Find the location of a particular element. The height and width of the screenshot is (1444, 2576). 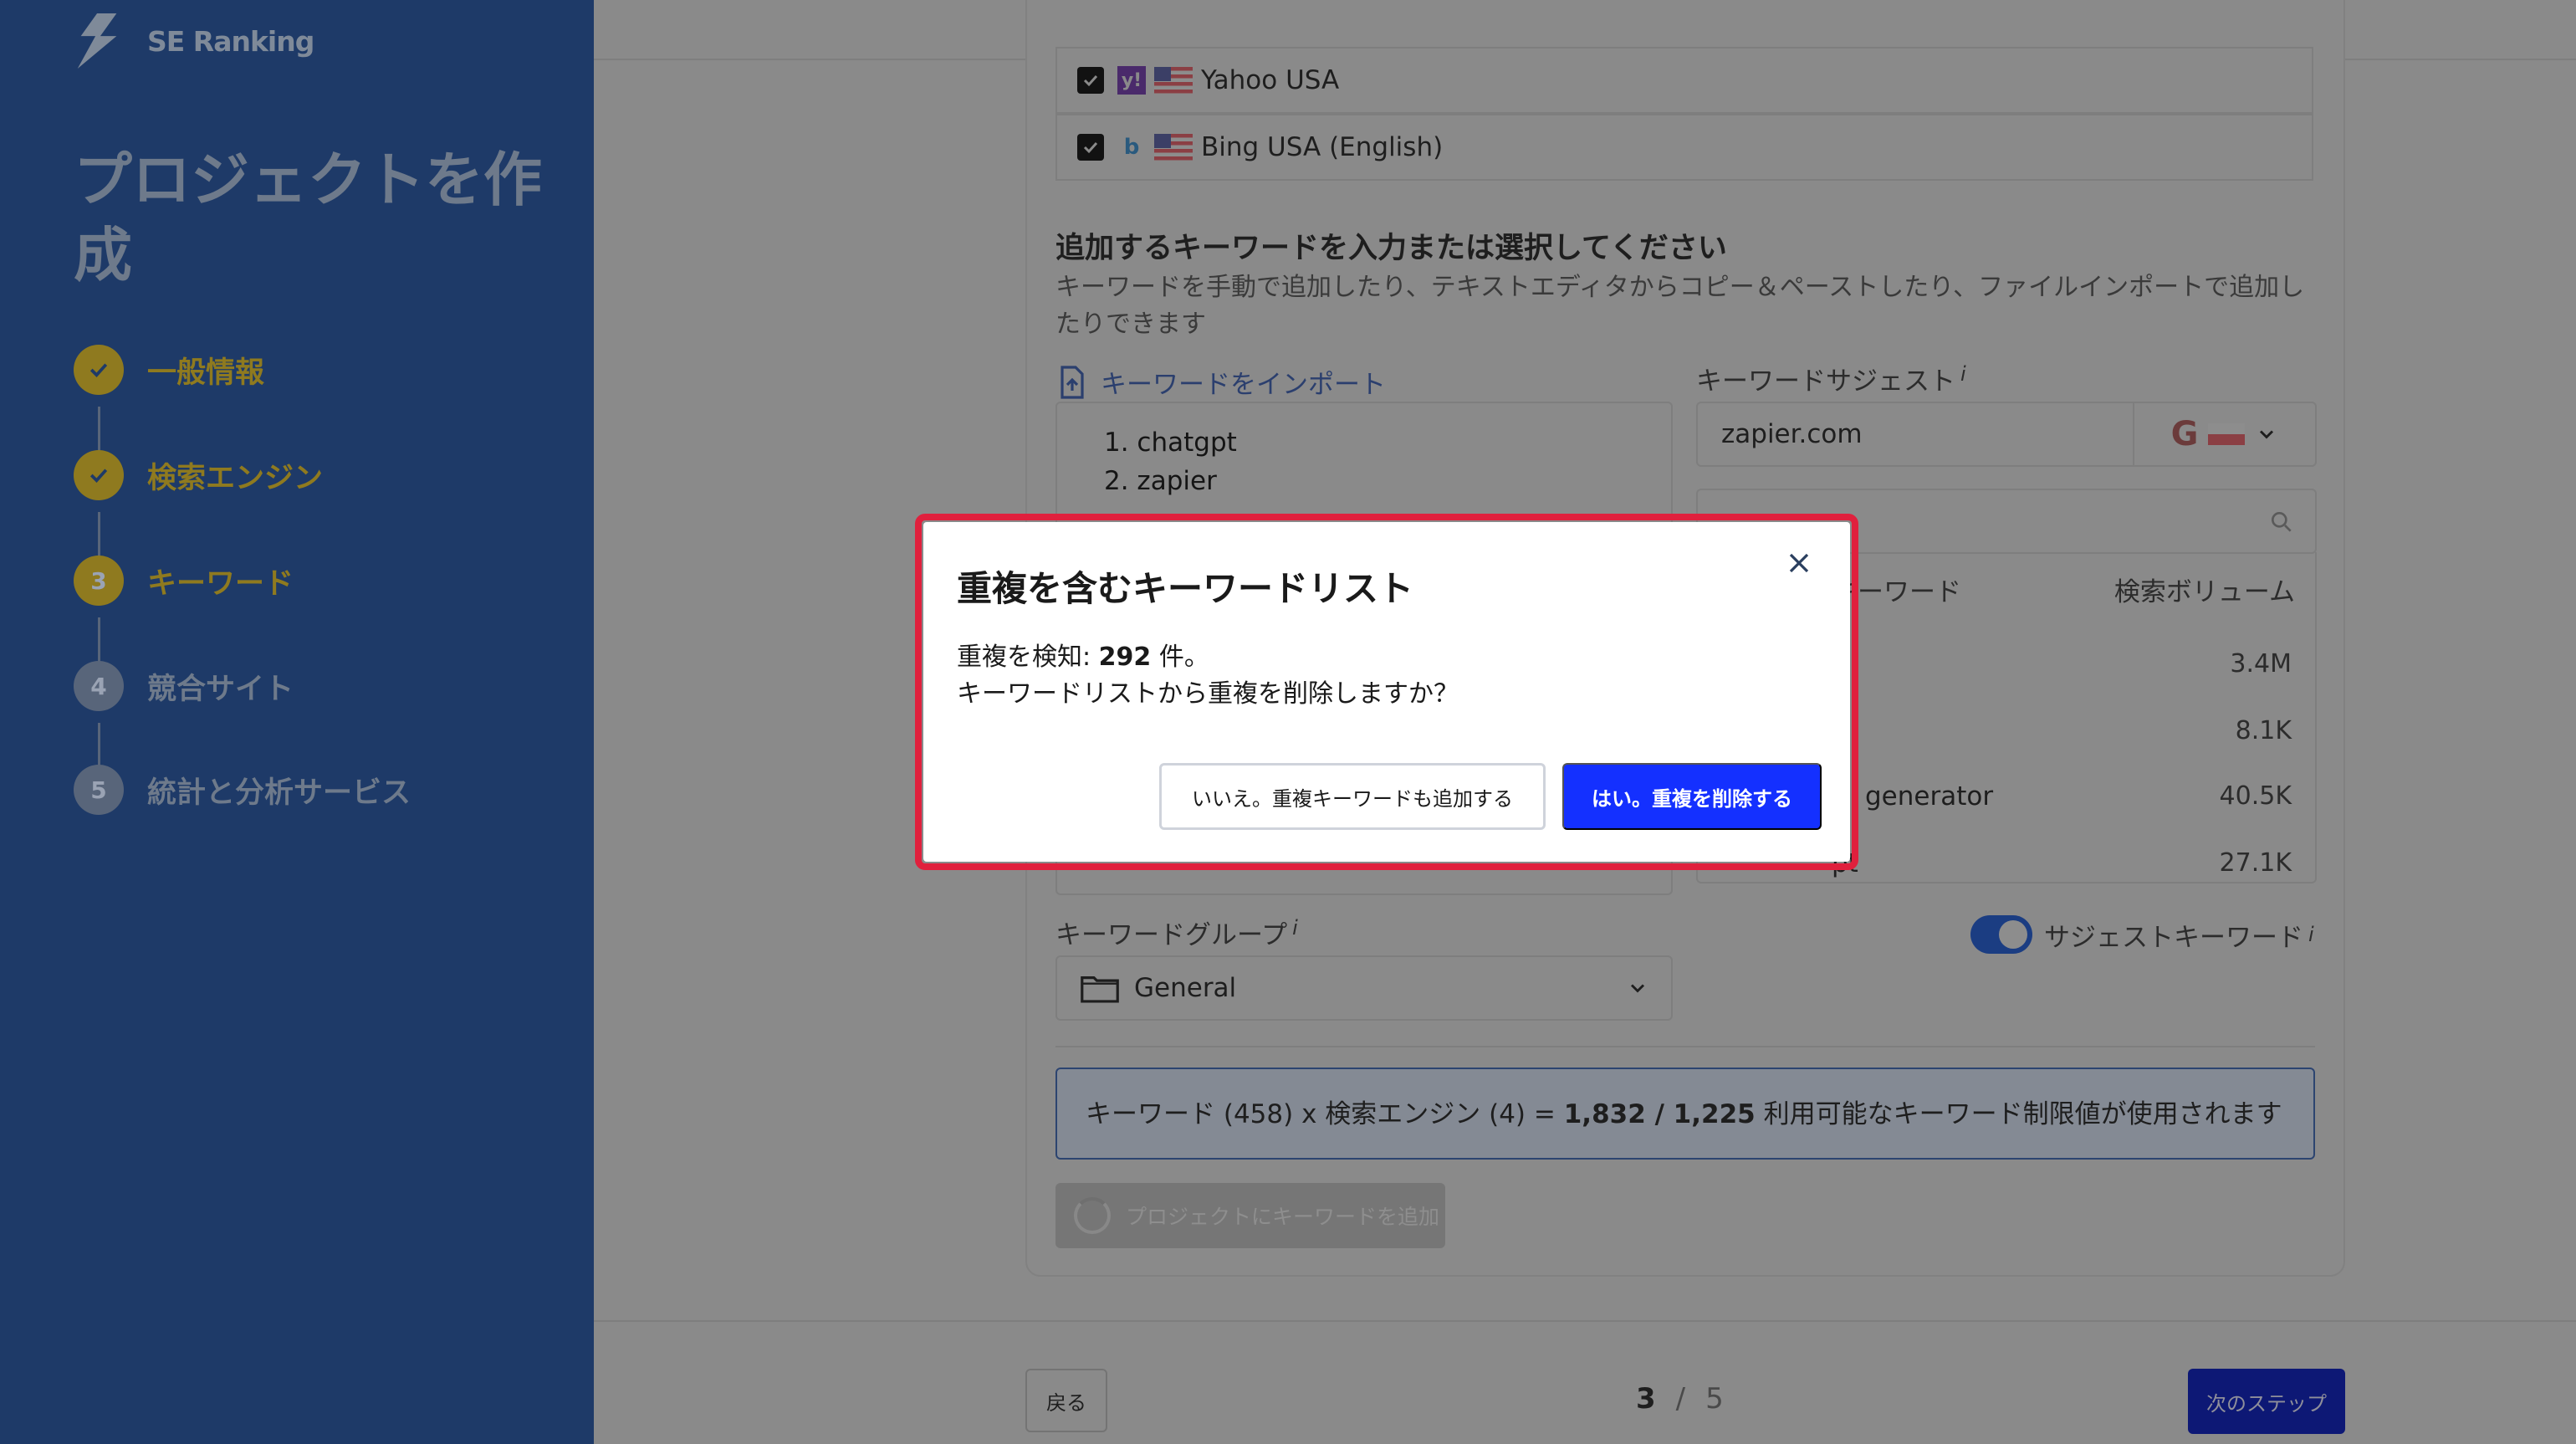

suggest-keywords-toggle-row: サジェストキーワード i is located at coordinates (2142, 934).